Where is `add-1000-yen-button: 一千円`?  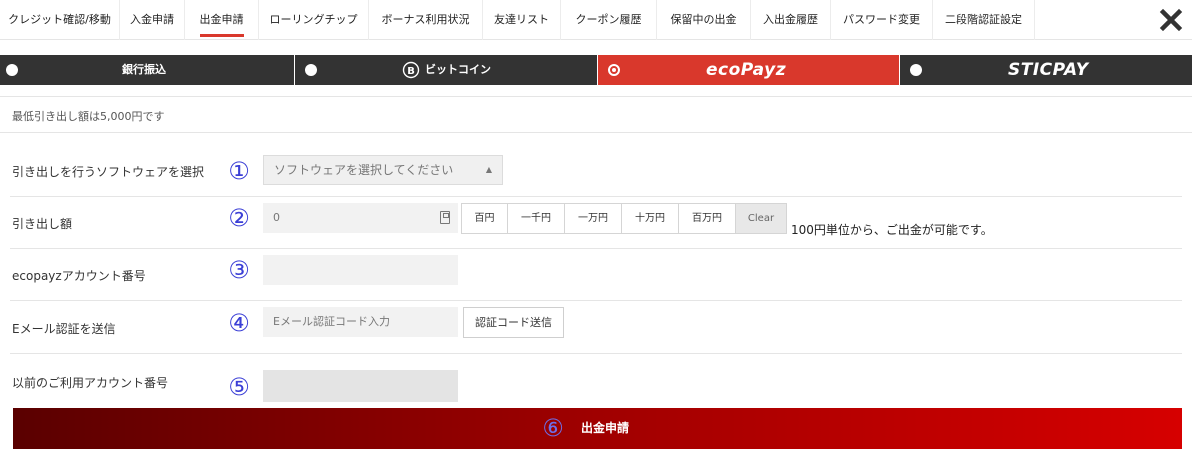
add-1000-yen-button: 一千円 is located at coordinates (536, 218).